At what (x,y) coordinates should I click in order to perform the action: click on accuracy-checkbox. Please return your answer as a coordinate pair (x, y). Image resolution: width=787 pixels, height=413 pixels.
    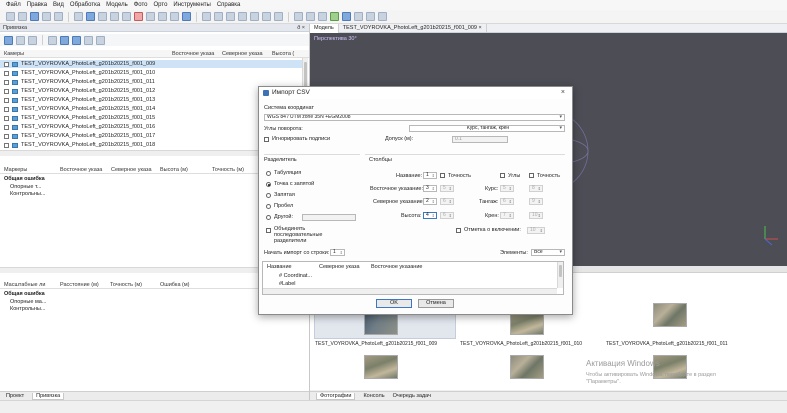
    Looking at the image, I should click on (442, 175).